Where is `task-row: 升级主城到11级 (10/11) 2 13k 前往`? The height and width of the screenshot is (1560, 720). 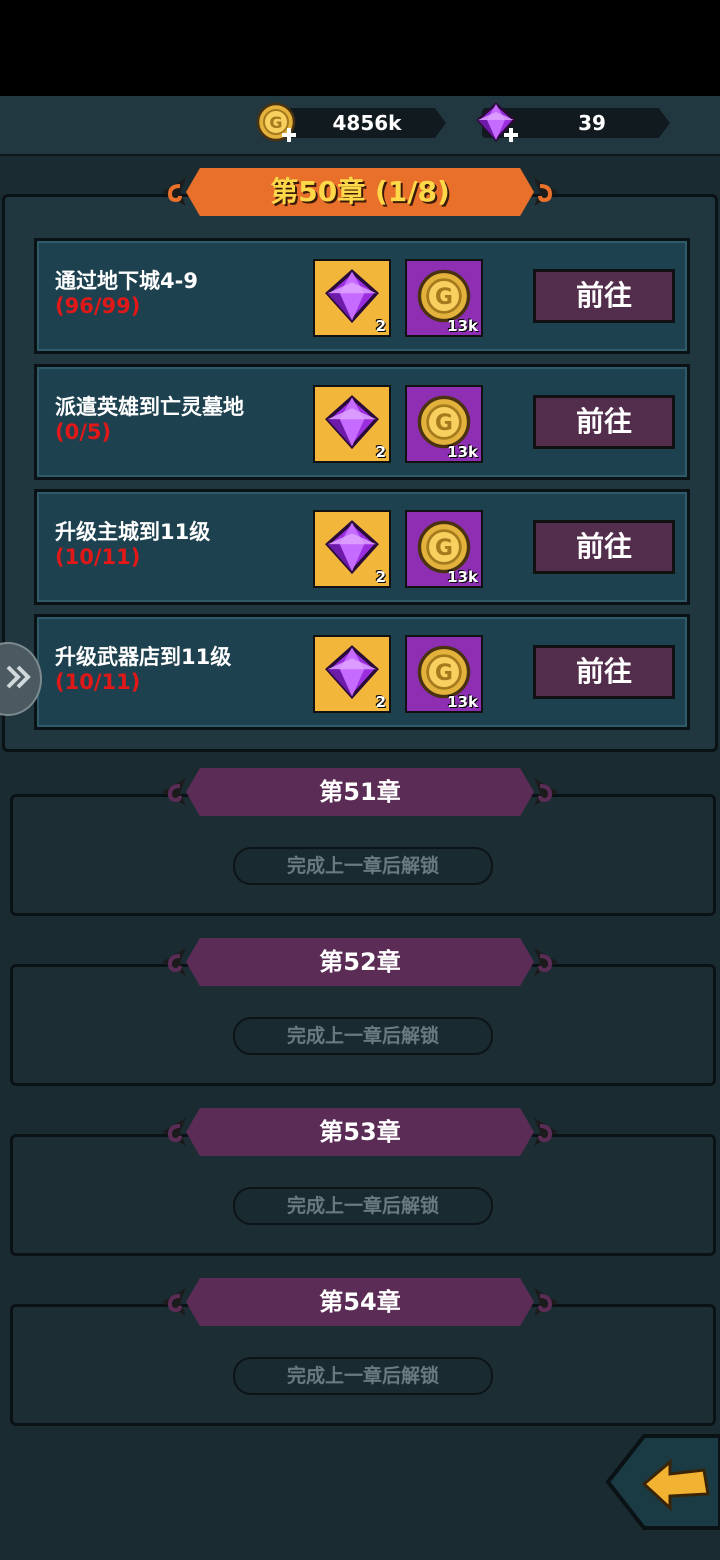
task-row: 升级主城到11级 (10/11) 2 13k 前往 is located at coordinates (362, 547).